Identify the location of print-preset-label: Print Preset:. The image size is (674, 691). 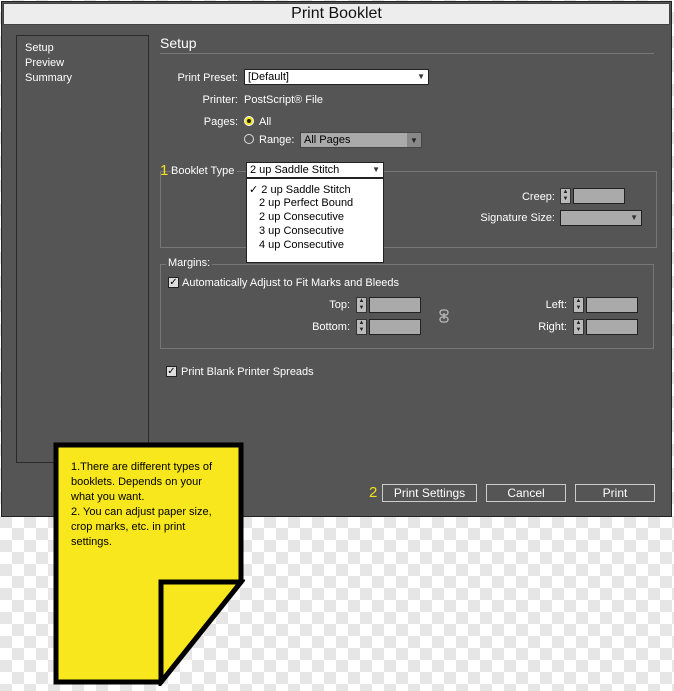
(207, 78).